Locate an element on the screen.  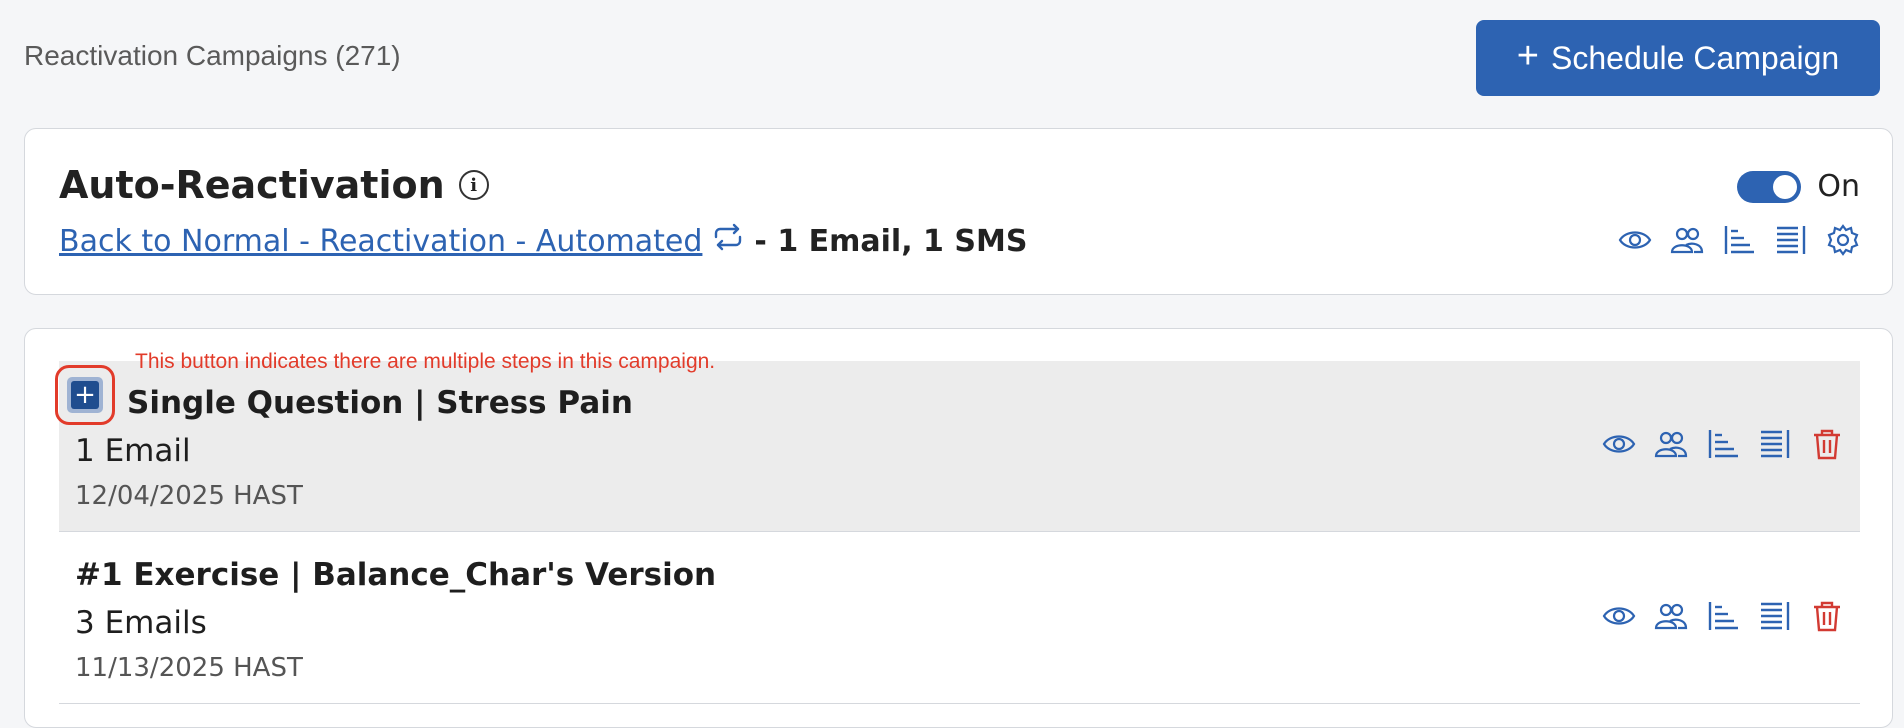
campaign-title: #1 Exercise | Balance_Char's Version is located at coordinates (396, 575).